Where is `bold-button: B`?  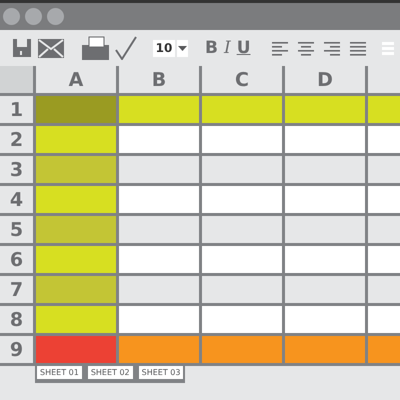
bold-button: B is located at coordinates (211, 48).